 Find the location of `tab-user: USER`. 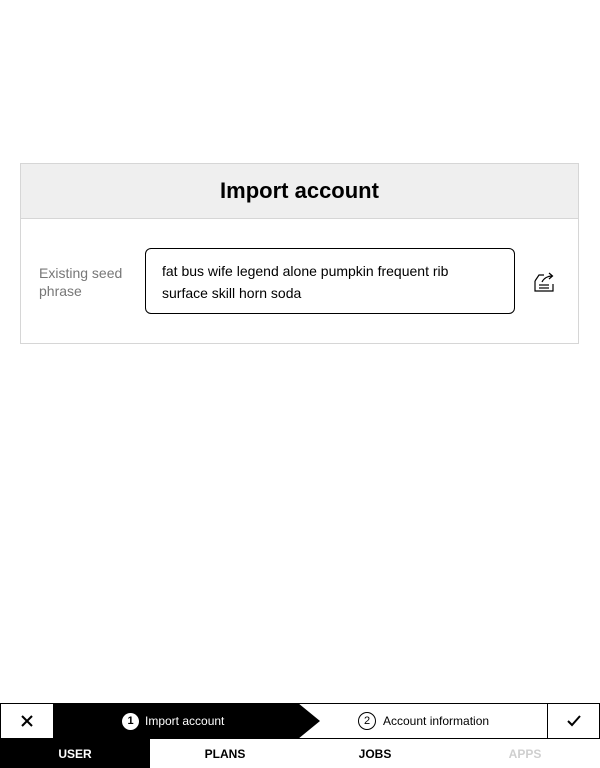

tab-user: USER is located at coordinates (75, 753).